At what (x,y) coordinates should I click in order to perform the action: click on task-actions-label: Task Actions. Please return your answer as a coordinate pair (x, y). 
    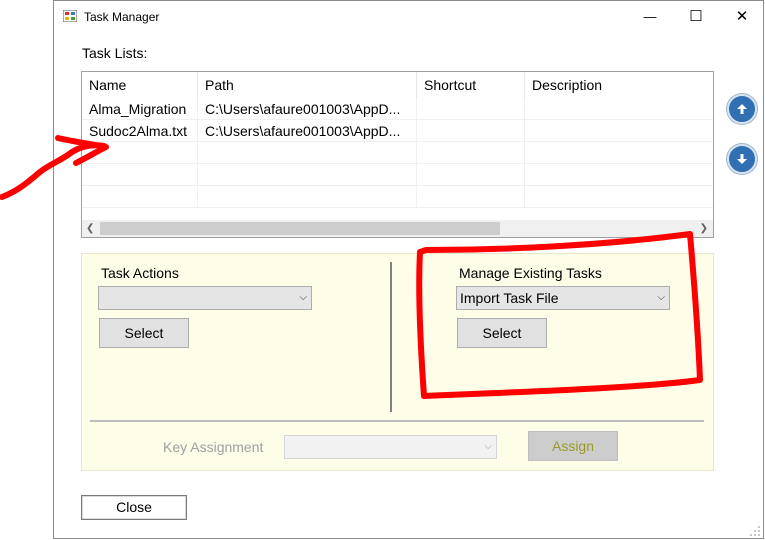
    Looking at the image, I should click on (140, 273).